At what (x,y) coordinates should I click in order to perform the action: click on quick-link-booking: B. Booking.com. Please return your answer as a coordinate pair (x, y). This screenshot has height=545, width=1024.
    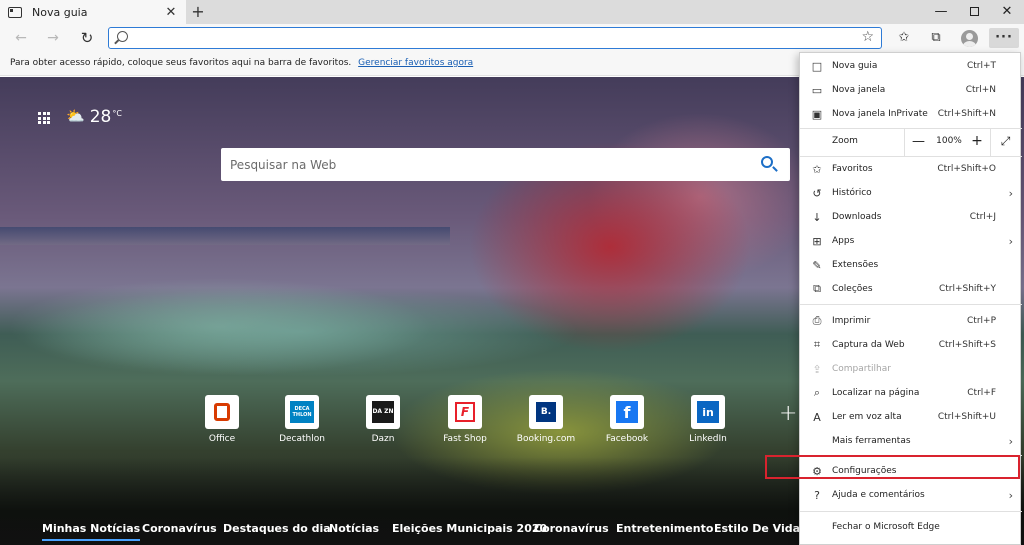
    Looking at the image, I should click on (546, 419).